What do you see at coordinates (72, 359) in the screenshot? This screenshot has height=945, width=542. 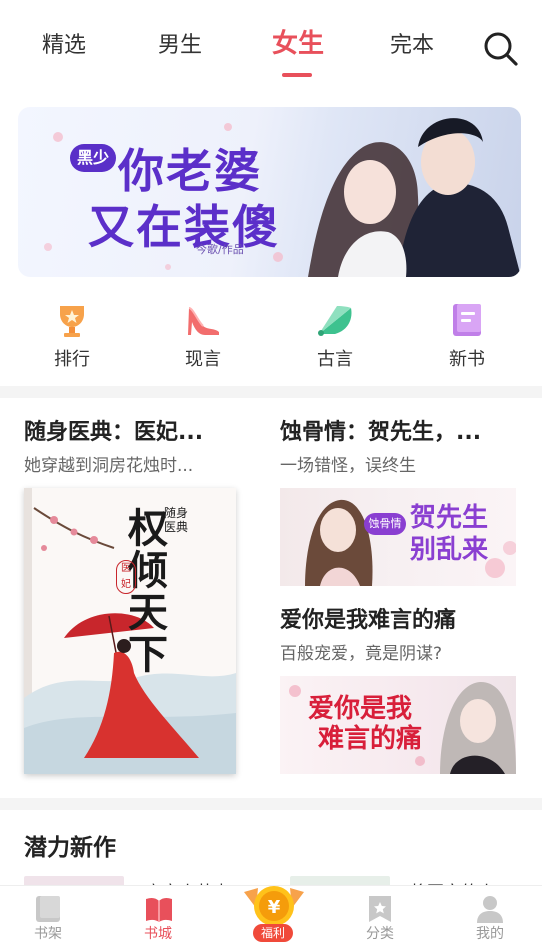 I see `category-ranking-label: 排行` at bounding box center [72, 359].